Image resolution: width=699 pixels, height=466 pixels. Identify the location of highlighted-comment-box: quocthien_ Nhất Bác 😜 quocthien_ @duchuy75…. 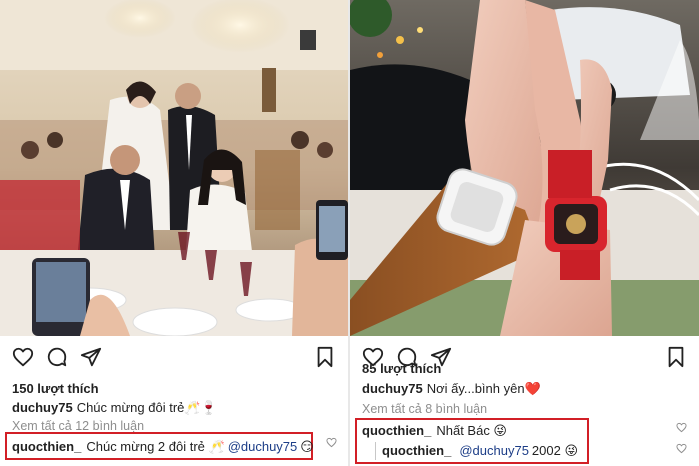
(472, 441).